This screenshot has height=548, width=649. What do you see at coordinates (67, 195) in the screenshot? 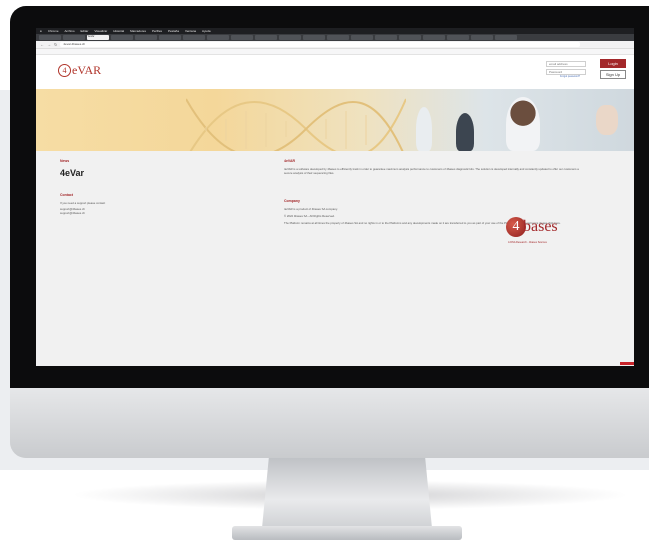
I see `contact-title: Contact` at bounding box center [67, 195].